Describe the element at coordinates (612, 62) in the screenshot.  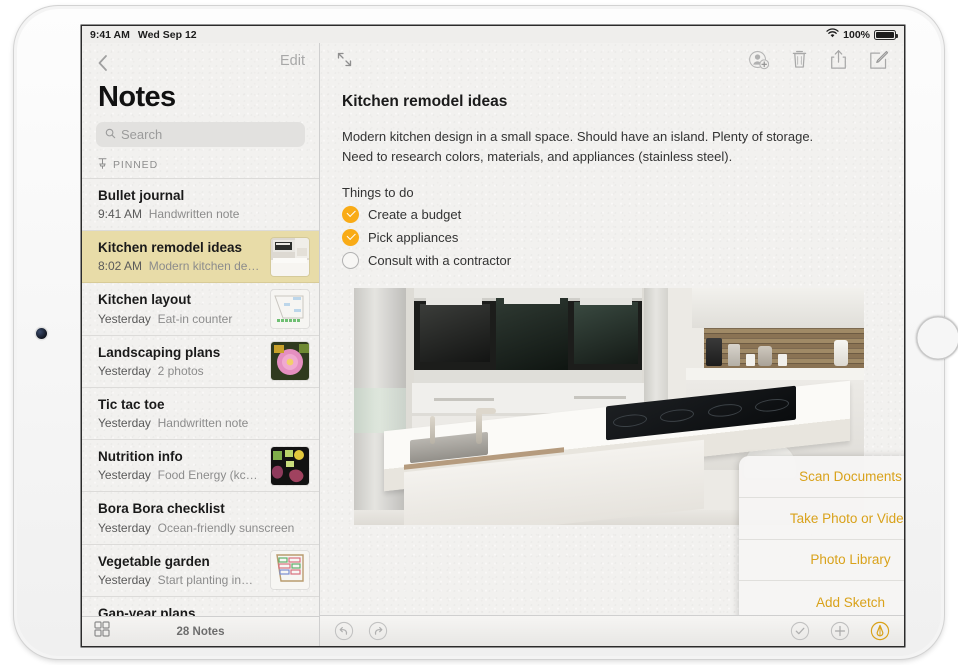
I see `note-toolbar` at that location.